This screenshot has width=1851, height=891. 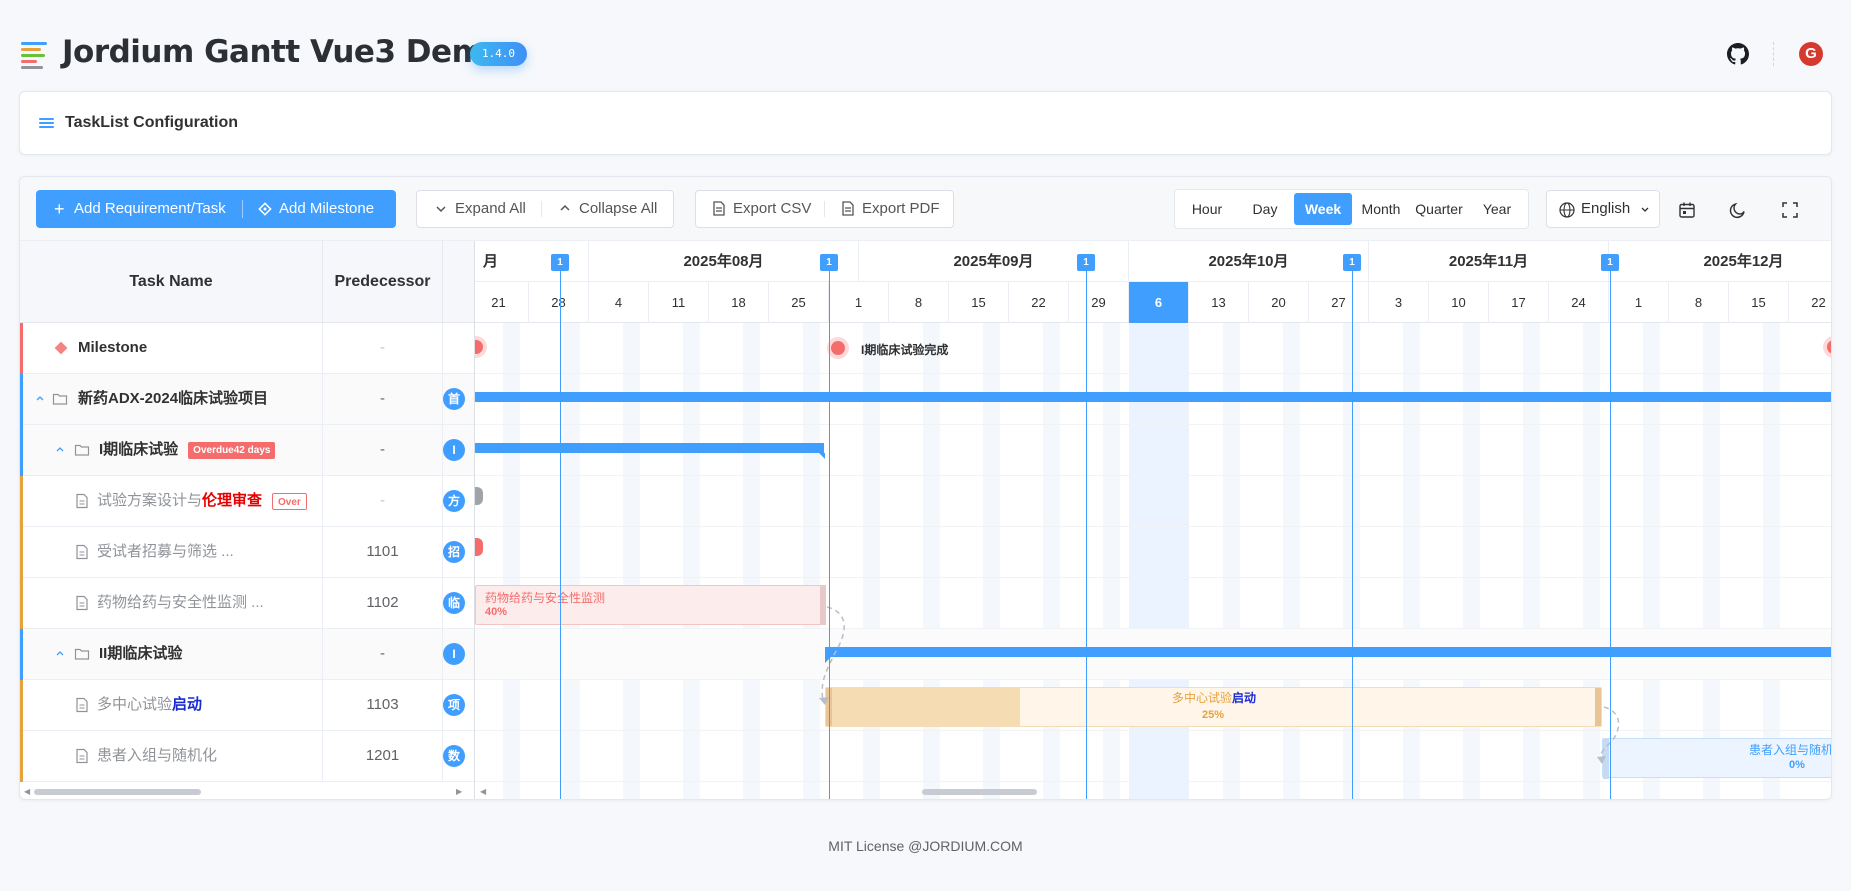 I want to click on add-buttons-group: + Add Requirement/Task Add Milestone, so click(x=216, y=209).